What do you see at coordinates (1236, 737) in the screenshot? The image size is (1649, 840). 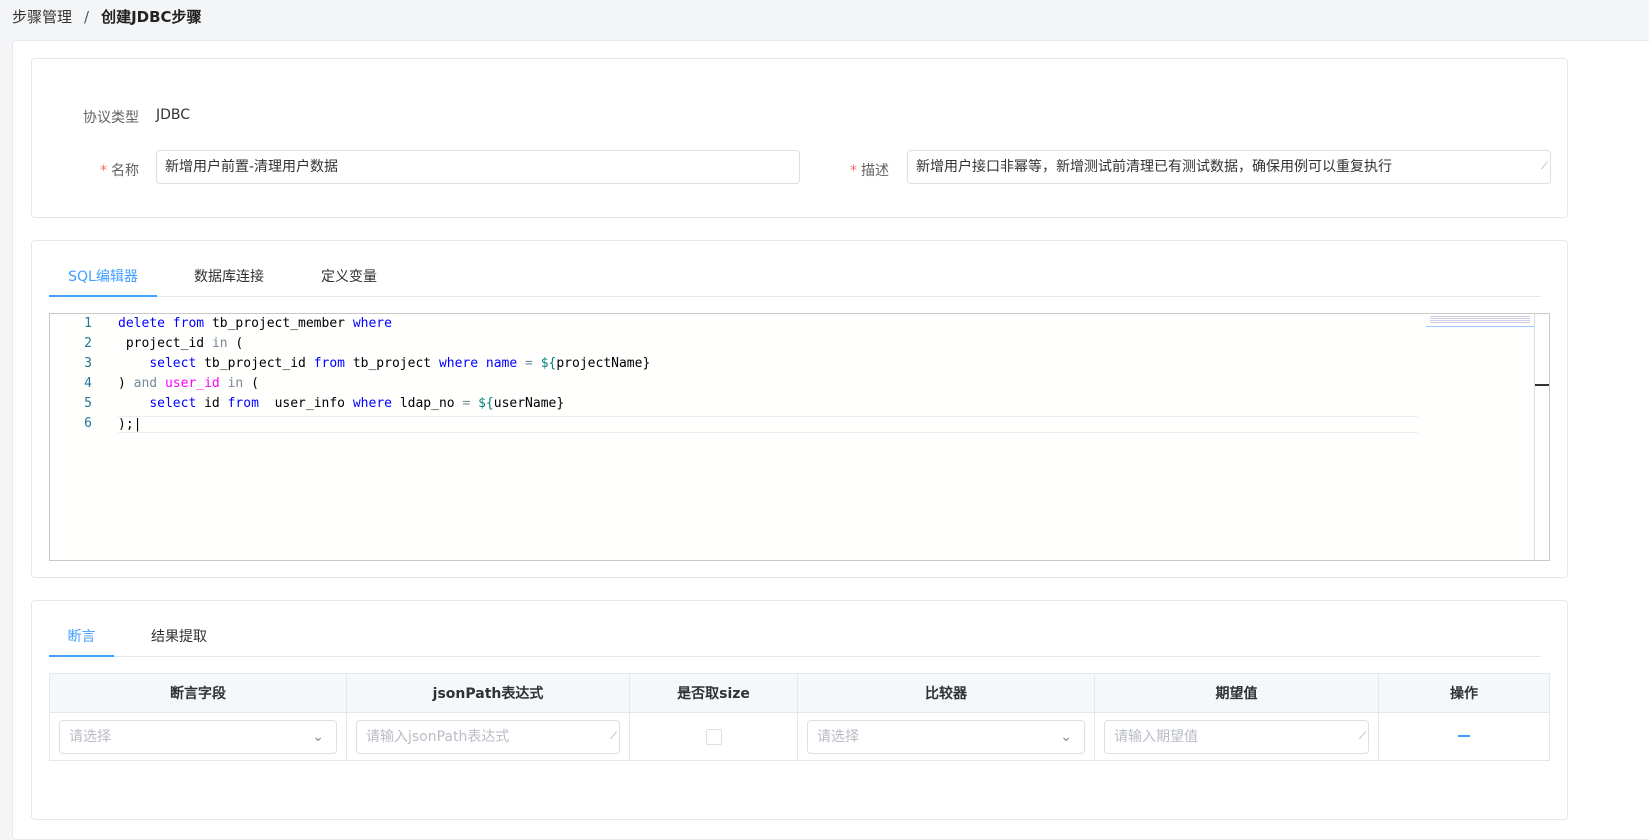 I see `expected-input: 请输入期望值 ⟋` at bounding box center [1236, 737].